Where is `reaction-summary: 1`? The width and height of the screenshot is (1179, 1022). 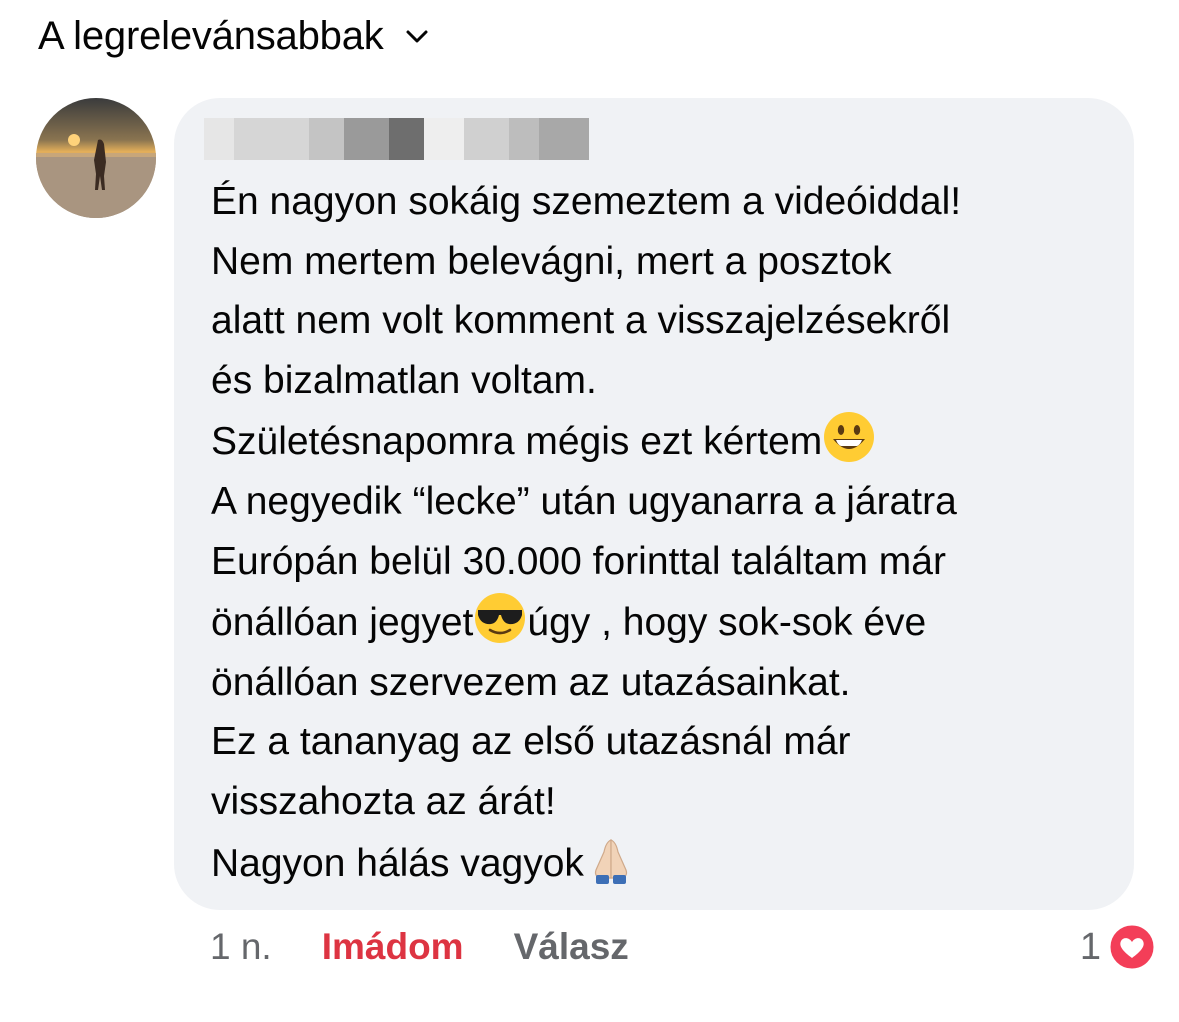
reaction-summary: 1 is located at coordinates (1118, 947).